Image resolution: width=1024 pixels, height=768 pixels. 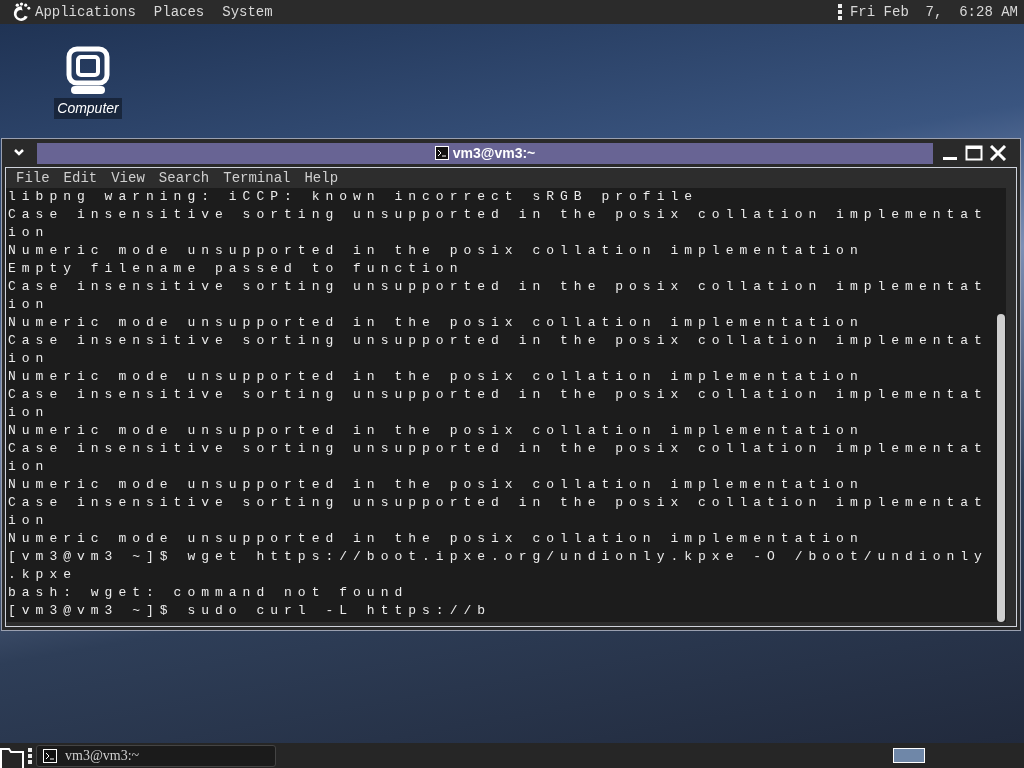 What do you see at coordinates (321, 178) in the screenshot?
I see `menu-item: Help` at bounding box center [321, 178].